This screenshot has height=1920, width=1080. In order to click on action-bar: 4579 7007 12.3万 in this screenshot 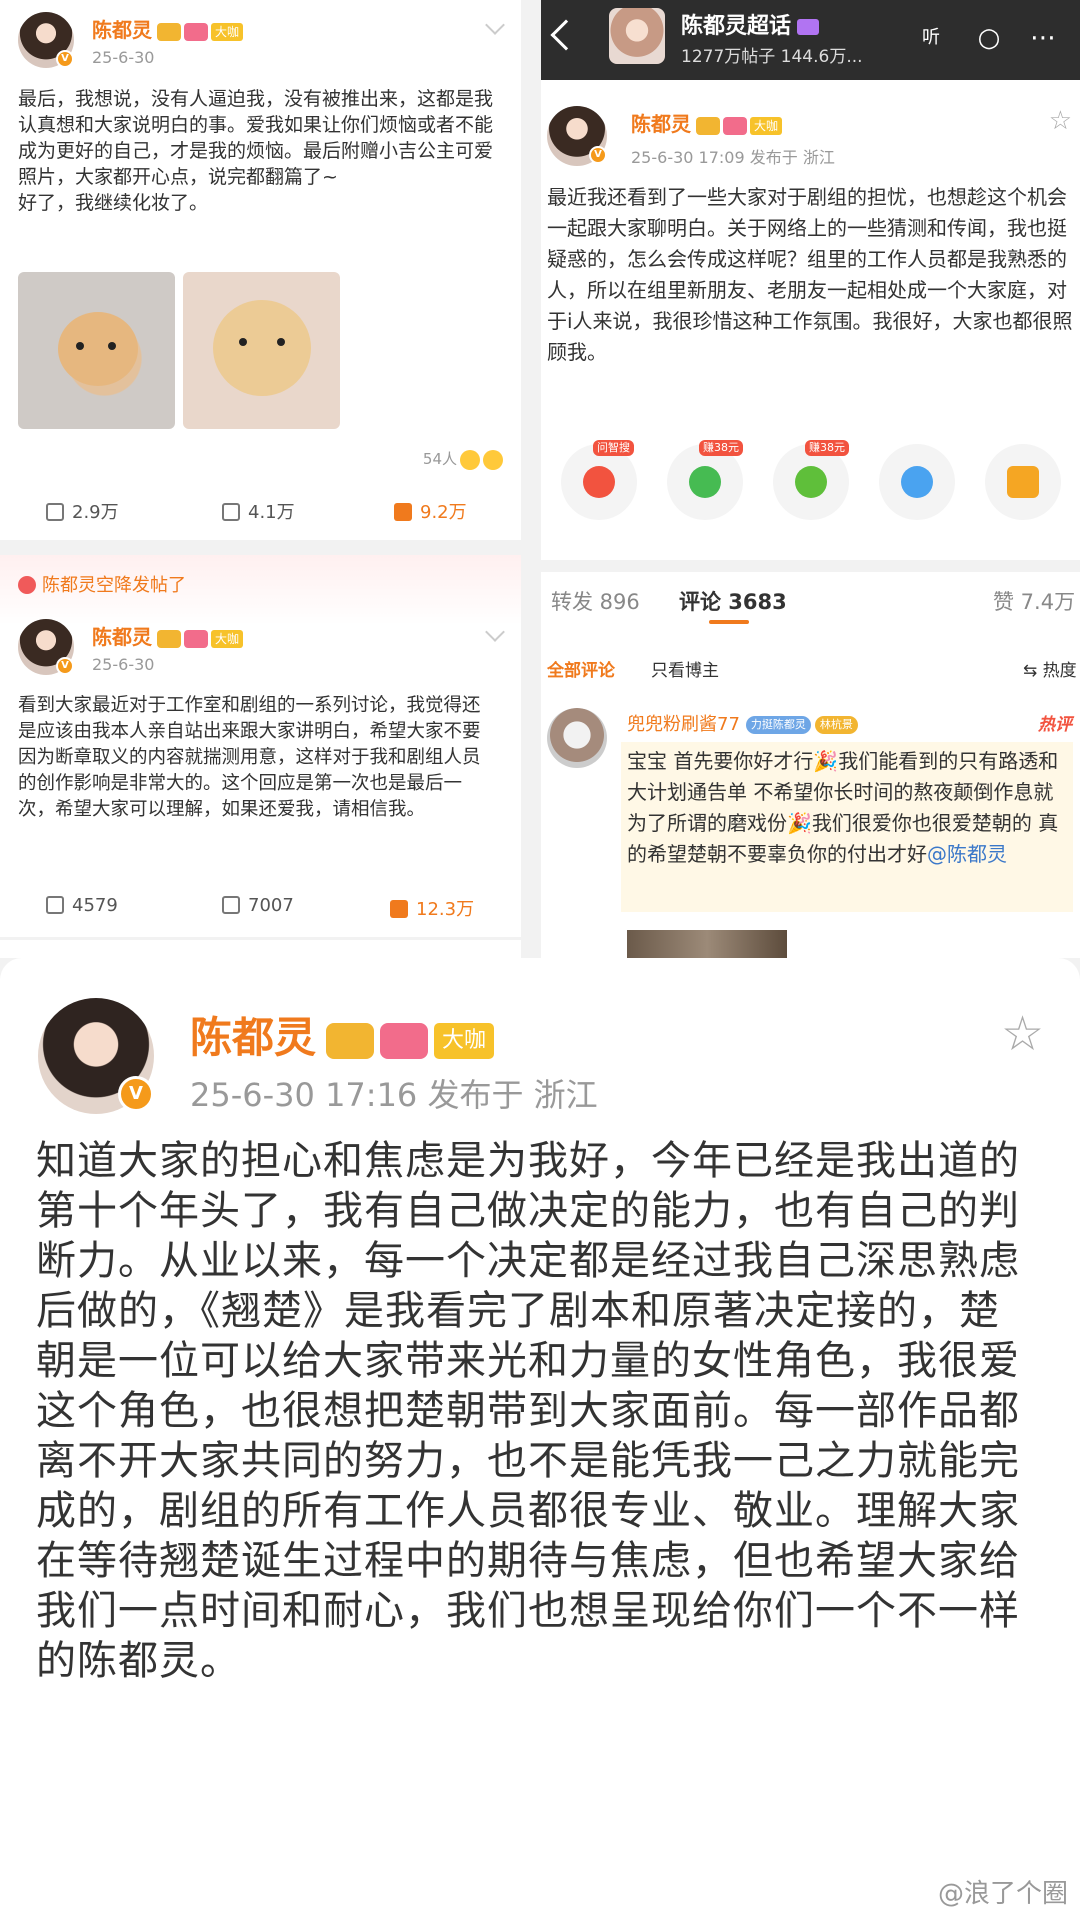, I will do `click(260, 915)`.